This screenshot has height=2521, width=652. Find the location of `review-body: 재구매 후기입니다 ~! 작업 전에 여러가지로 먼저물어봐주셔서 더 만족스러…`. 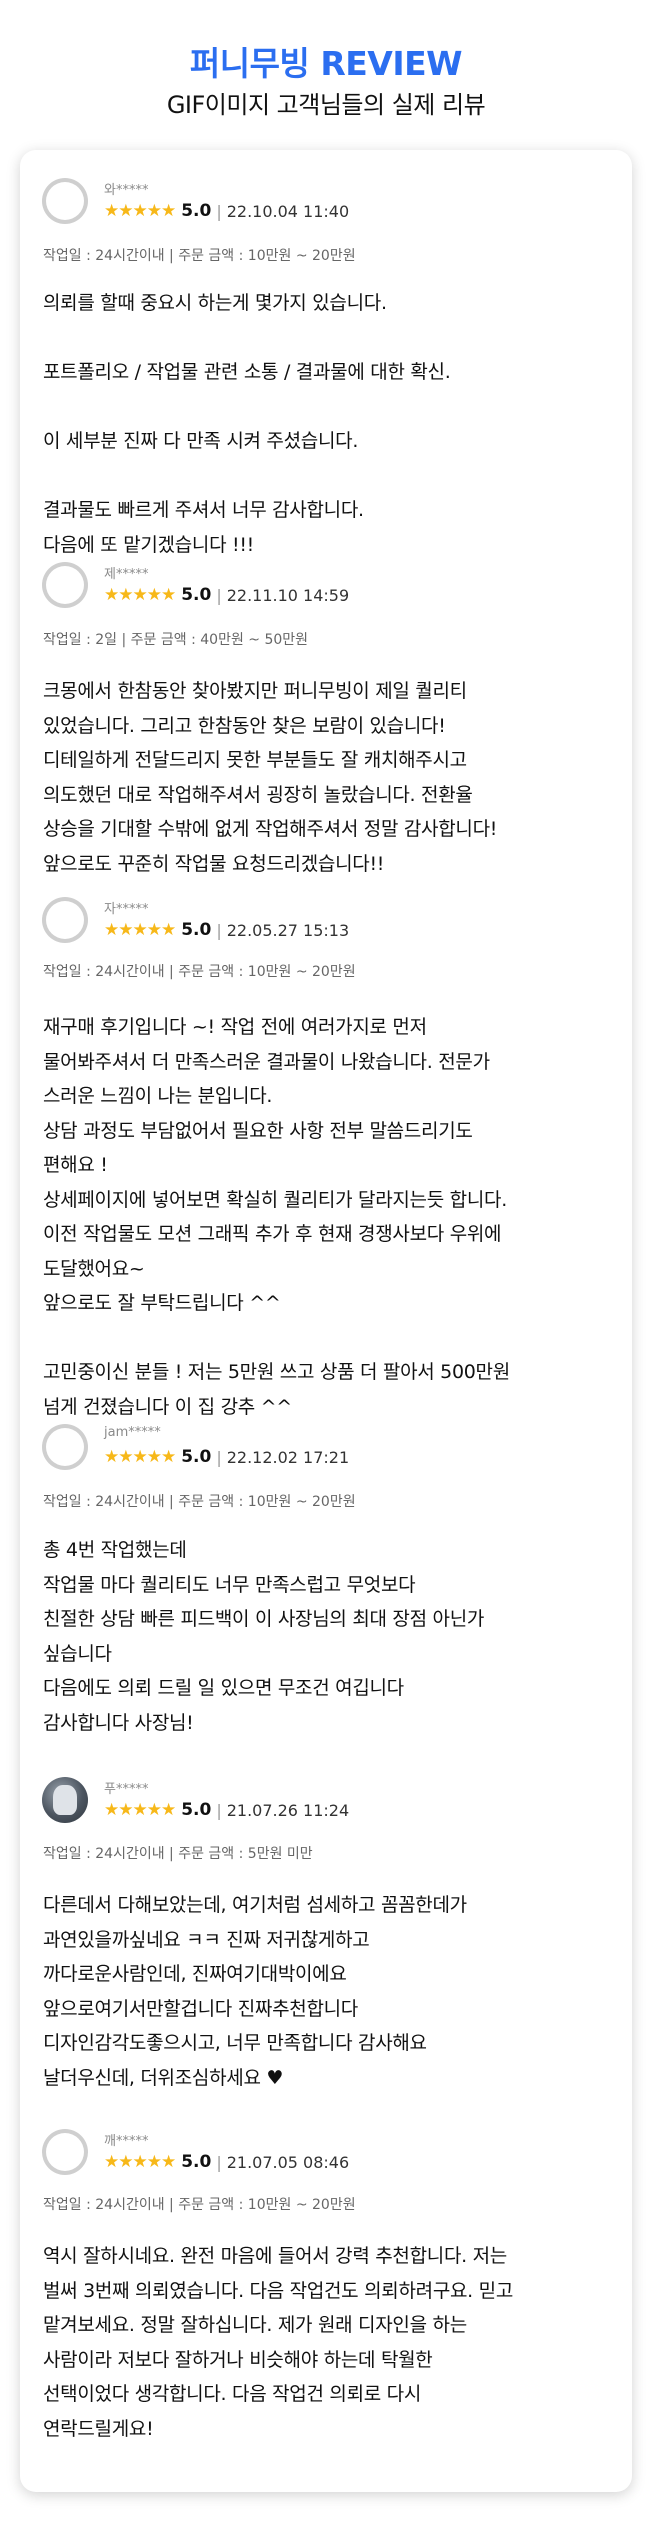

review-body: 재구매 후기입니다 ~! 작업 전에 여러가지로 먼저물어봐주셔서 더 만족스러… is located at coordinates (328, 1217).